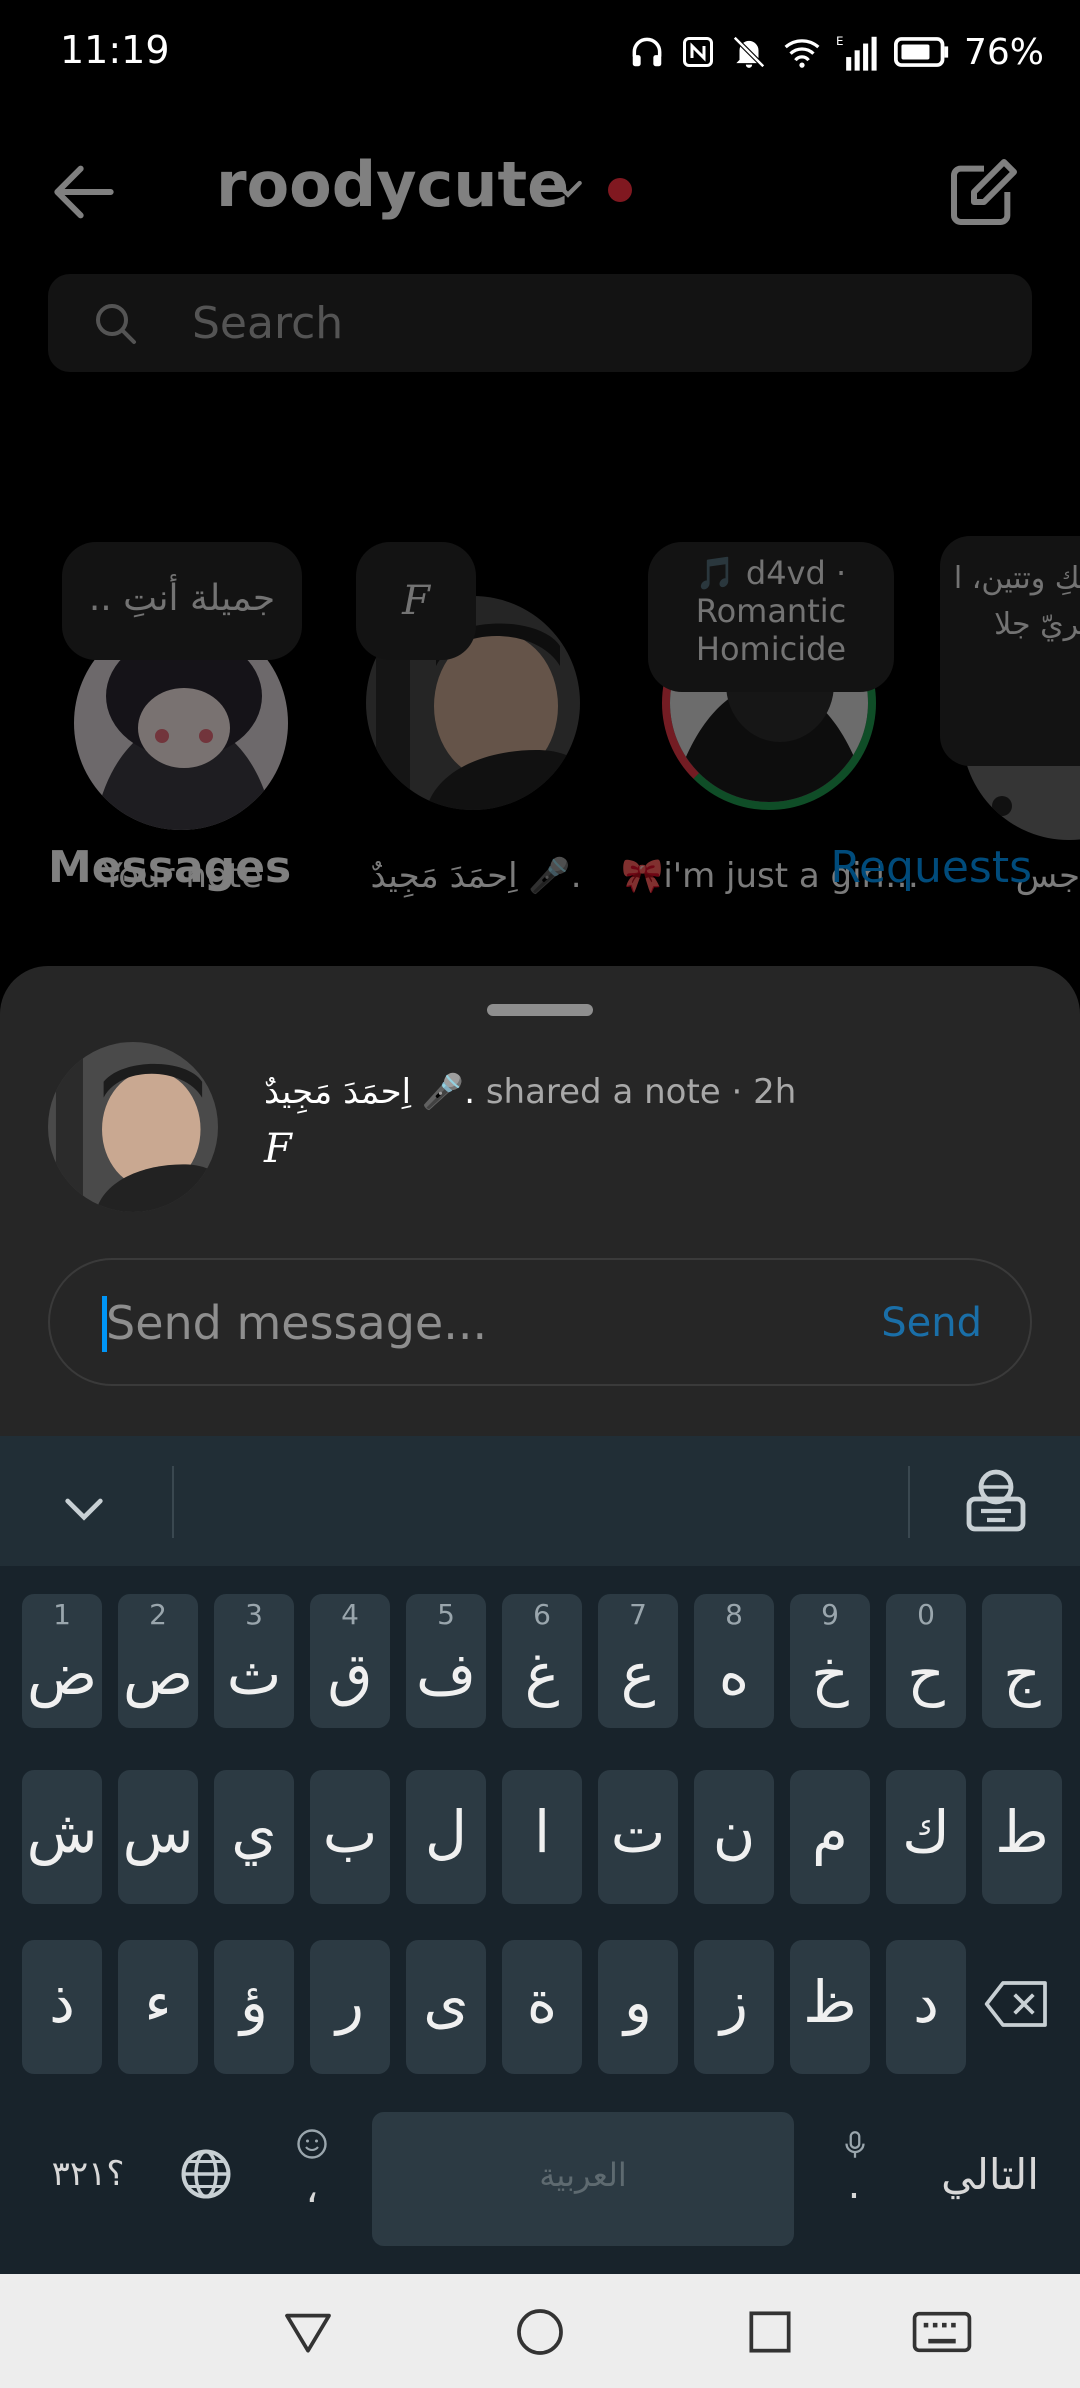 Image resolution: width=1080 pixels, height=2388 pixels. I want to click on system-navigation-bar, so click(540, 2331).